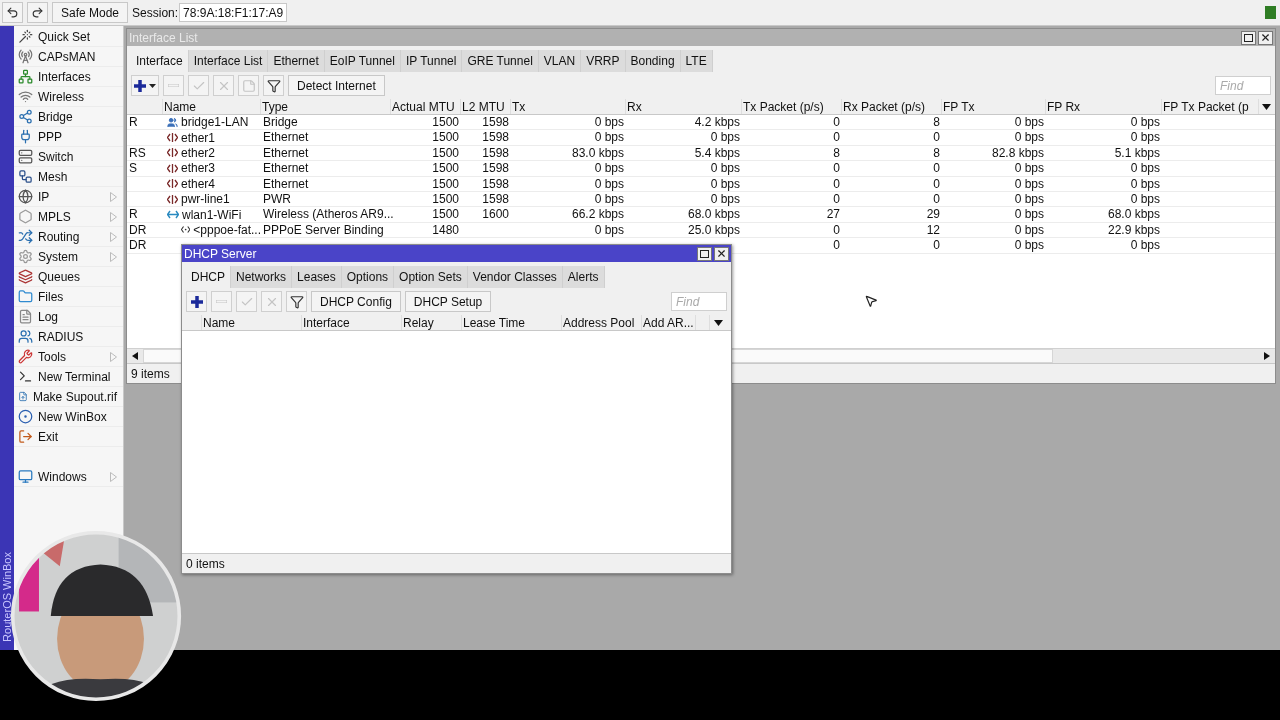 The image size is (1280, 720). I want to click on toolbar-button: Detect Internet, so click(336, 85).